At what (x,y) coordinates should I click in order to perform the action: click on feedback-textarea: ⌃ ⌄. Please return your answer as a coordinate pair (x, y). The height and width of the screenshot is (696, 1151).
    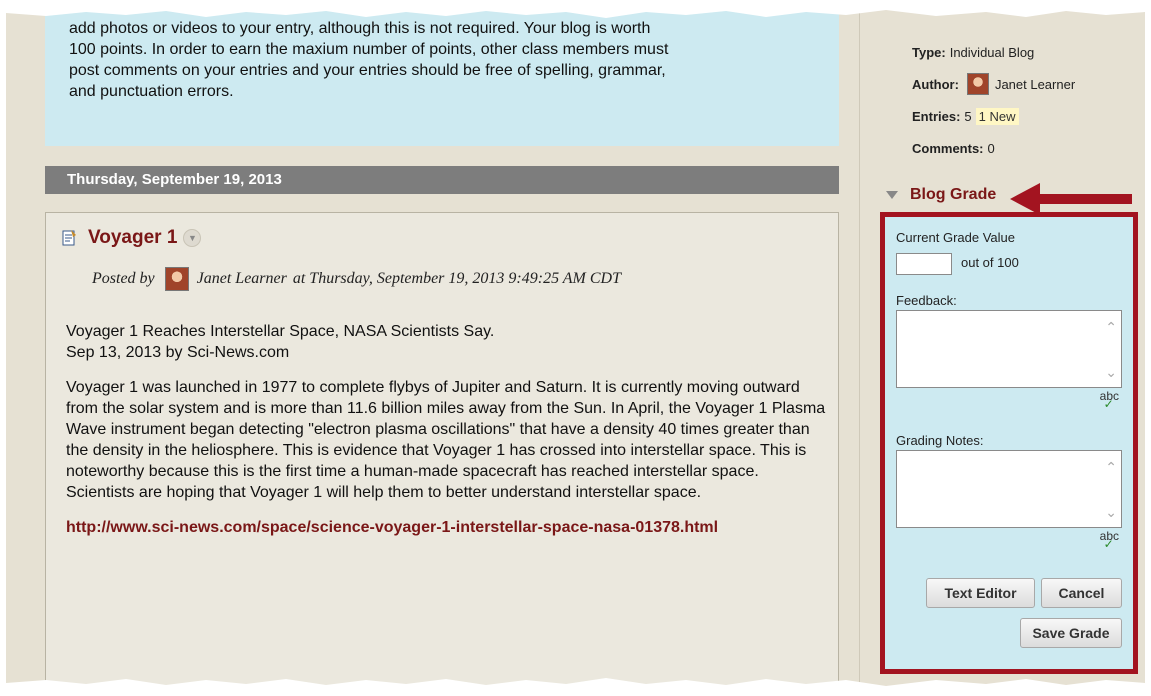
    Looking at the image, I should click on (1009, 349).